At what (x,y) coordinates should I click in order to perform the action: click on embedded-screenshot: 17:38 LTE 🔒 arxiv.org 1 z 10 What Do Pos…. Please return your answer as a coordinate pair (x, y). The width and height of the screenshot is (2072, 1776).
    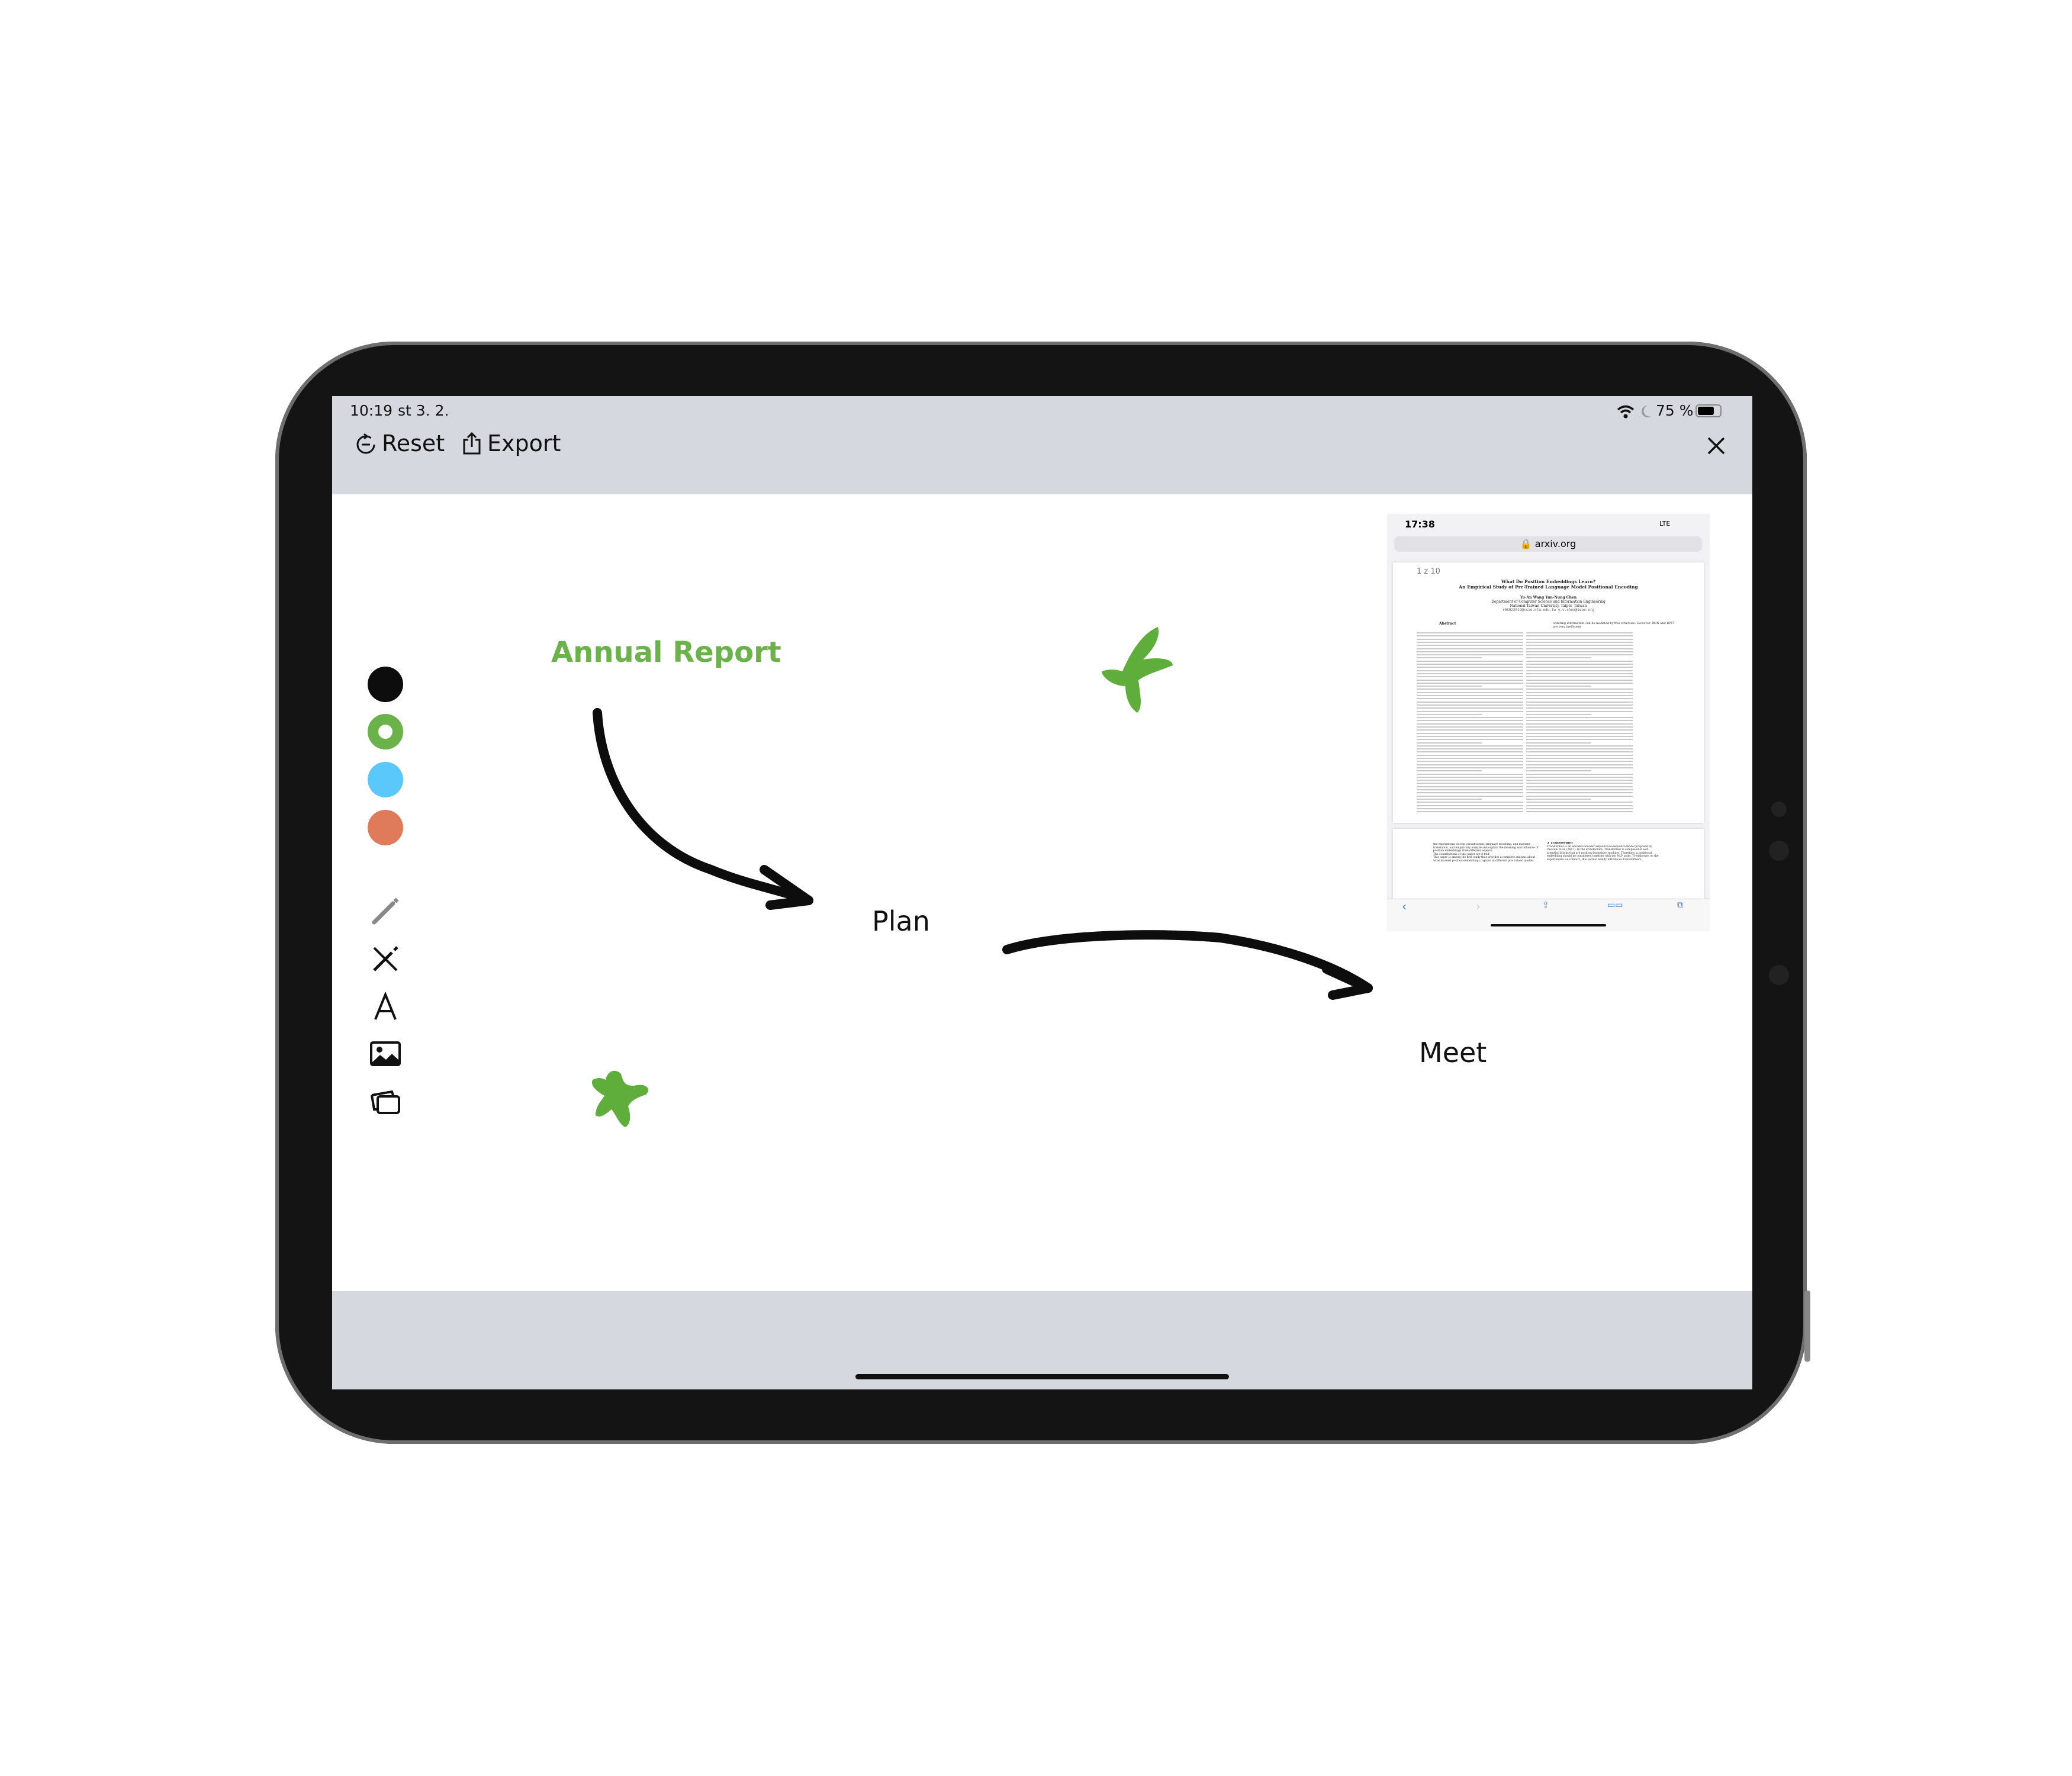
    Looking at the image, I should click on (1548, 722).